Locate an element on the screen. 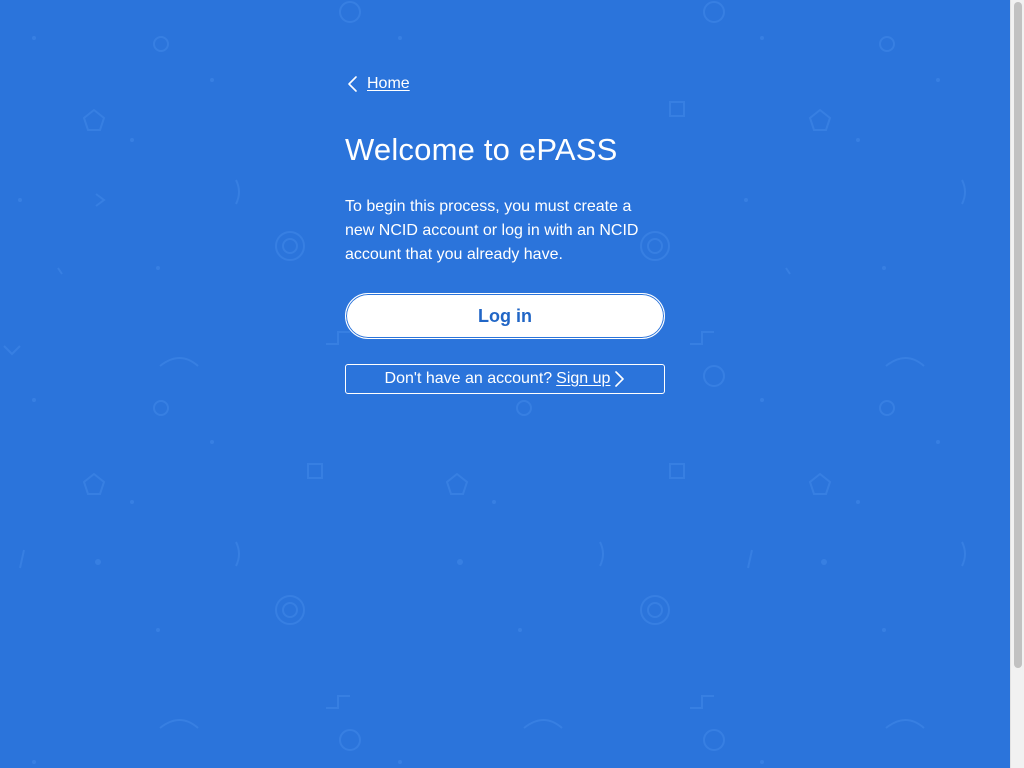 This screenshot has height=768, width=1024. chevron-left-icon is located at coordinates (352, 84).